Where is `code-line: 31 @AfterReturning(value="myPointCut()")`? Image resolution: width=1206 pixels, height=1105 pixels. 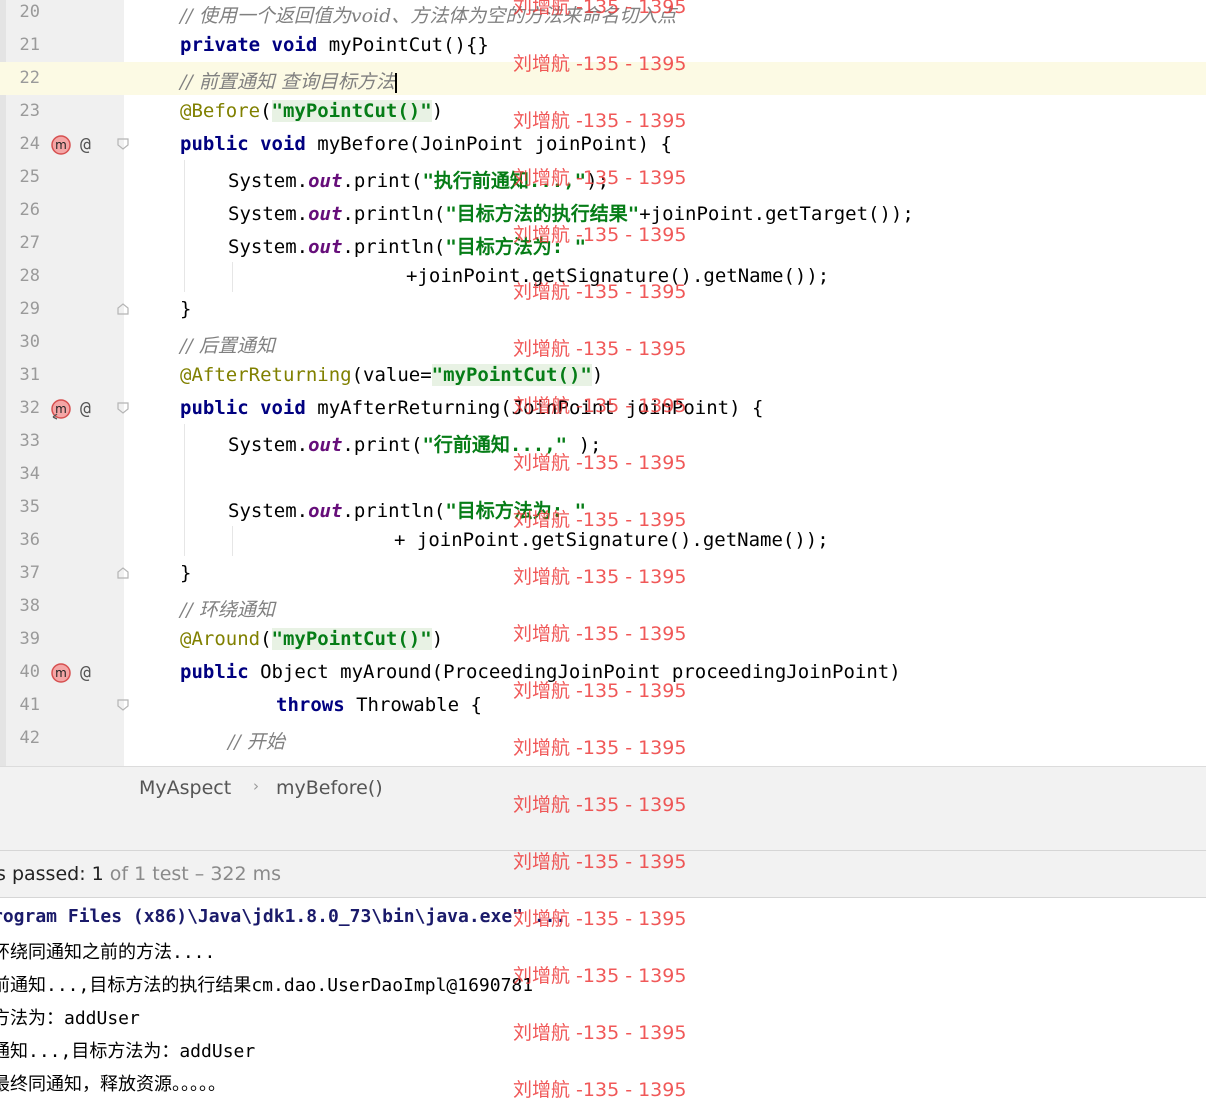 code-line: 31 @AfterReturning(value="myPointCut()") is located at coordinates (603, 375).